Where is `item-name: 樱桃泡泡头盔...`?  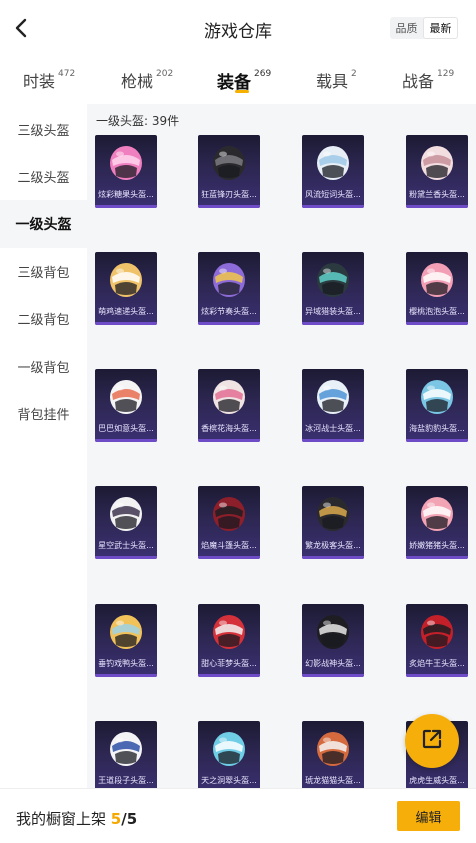 item-name: 樱桃泡泡头盔... is located at coordinates (437, 311).